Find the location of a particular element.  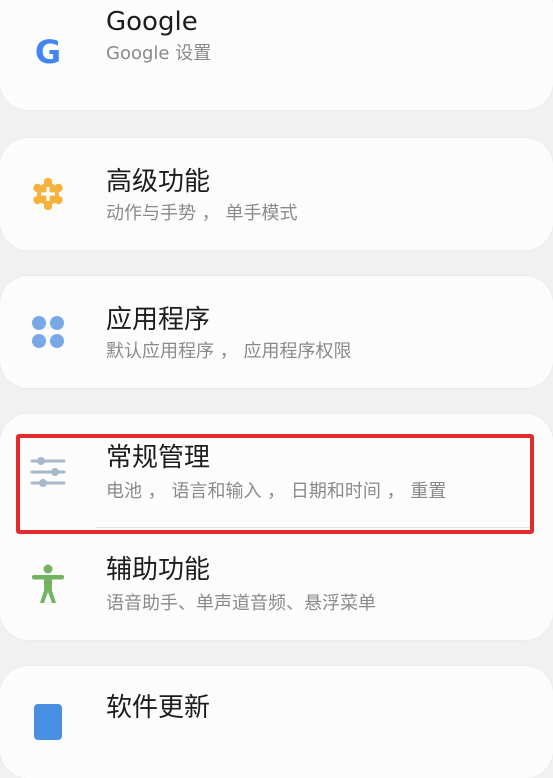

apps-icon is located at coordinates (48, 332).